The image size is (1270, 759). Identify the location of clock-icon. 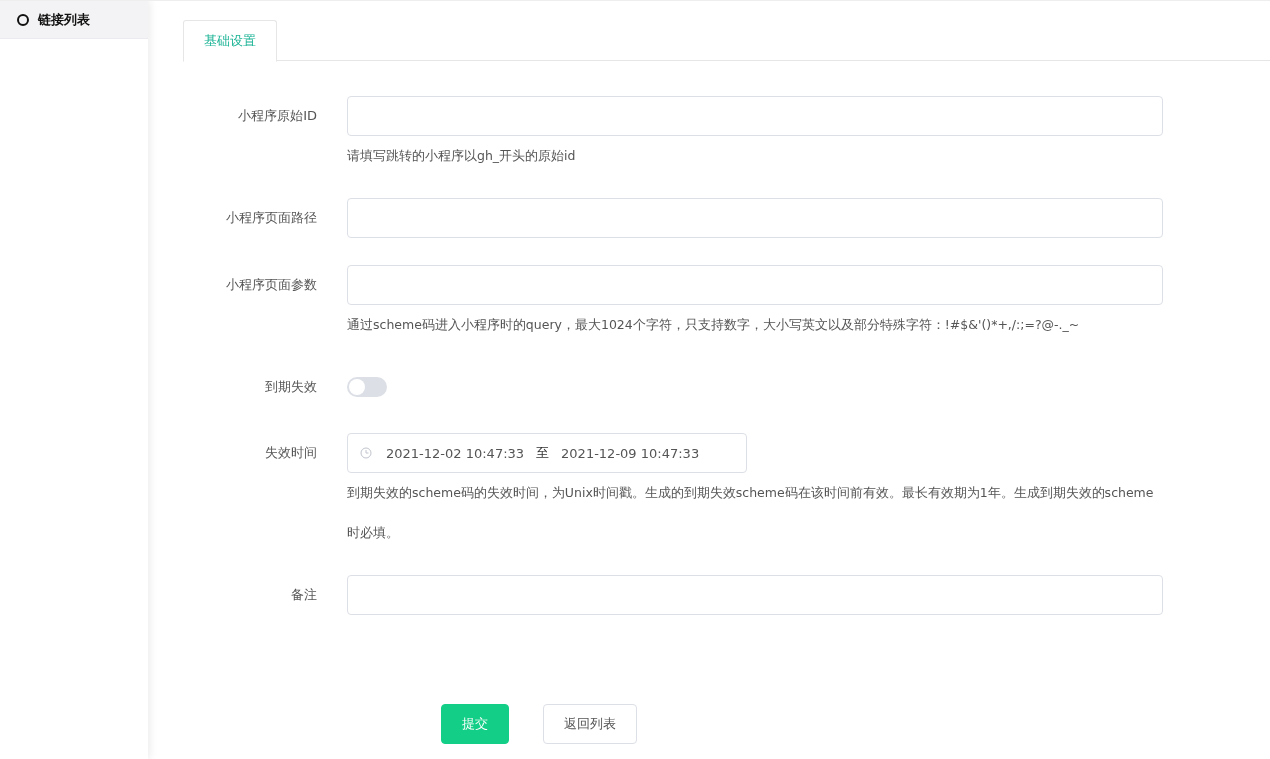
(366, 453).